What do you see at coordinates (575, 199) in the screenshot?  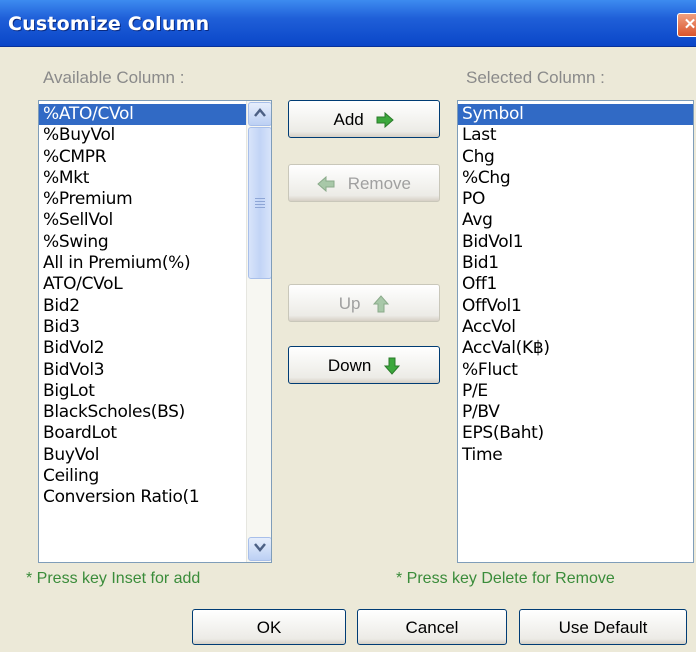 I see `list-item: PO` at bounding box center [575, 199].